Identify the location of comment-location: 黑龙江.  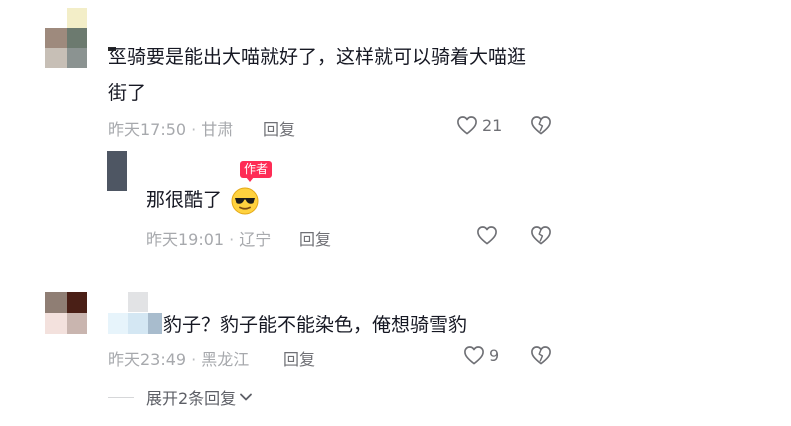
(225, 359).